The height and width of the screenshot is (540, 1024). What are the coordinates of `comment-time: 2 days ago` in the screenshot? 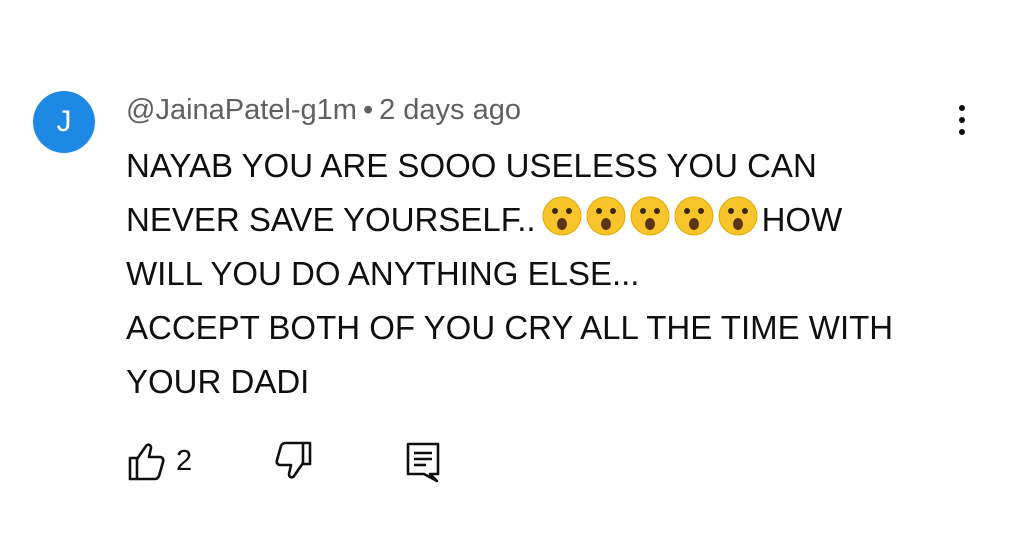 It's located at (450, 110).